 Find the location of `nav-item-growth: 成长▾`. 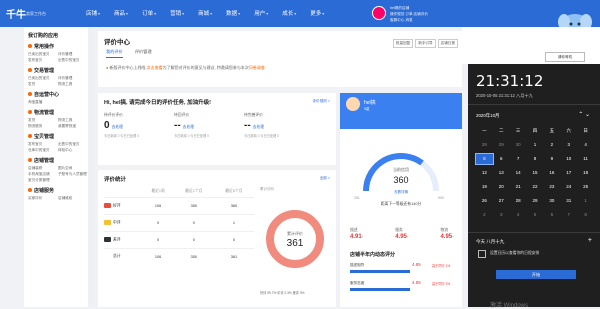

nav-item-growth: 成长▾ is located at coordinates (289, 13).